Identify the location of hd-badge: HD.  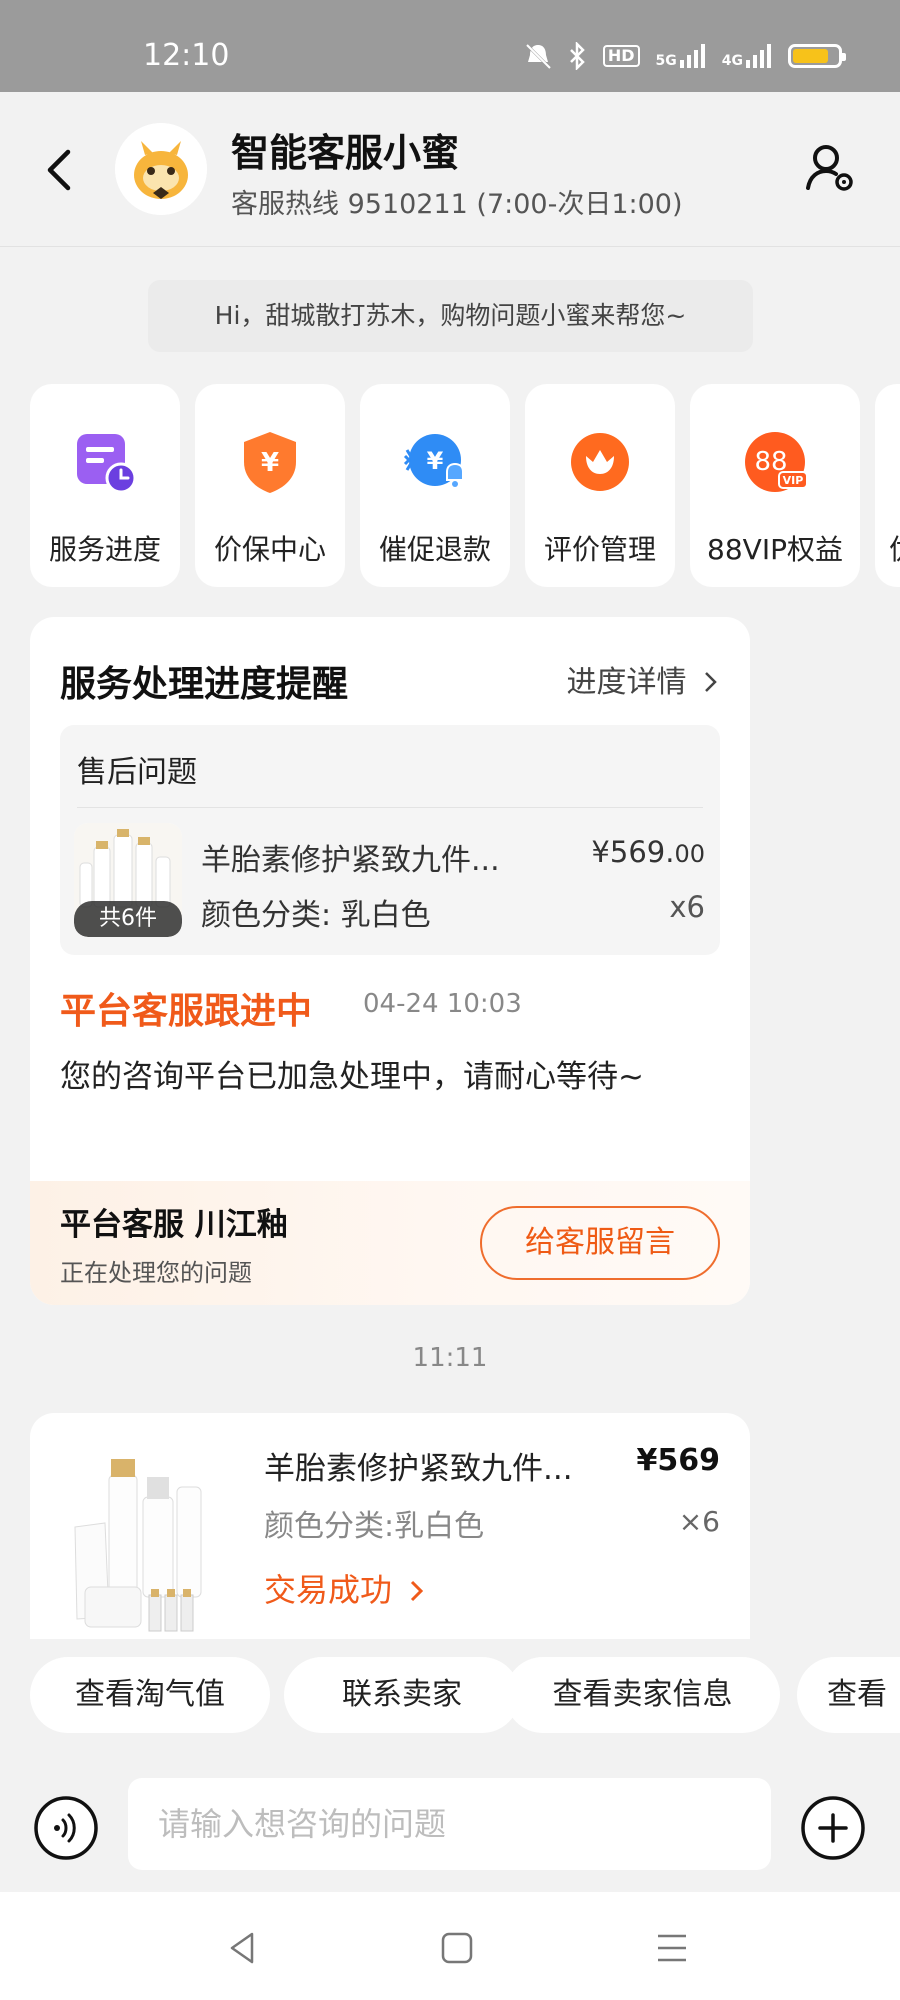
(621, 56).